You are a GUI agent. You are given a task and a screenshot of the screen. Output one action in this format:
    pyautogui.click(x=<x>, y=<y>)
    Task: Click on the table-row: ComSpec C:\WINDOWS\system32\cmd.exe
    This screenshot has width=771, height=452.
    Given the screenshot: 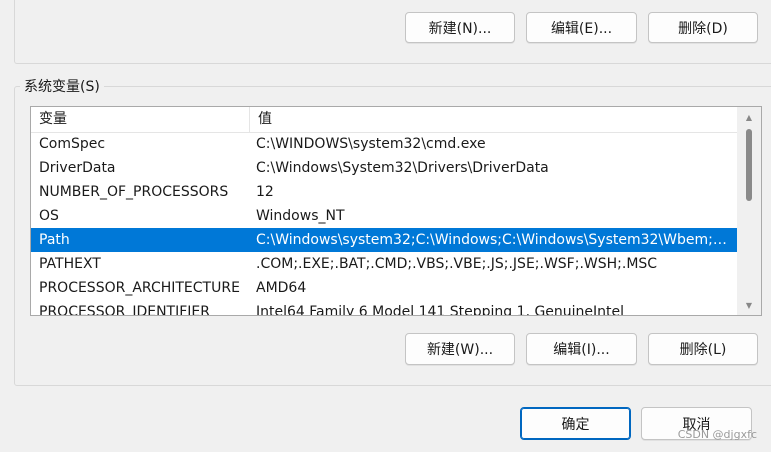 What is the action you would take?
    pyautogui.click(x=384, y=144)
    